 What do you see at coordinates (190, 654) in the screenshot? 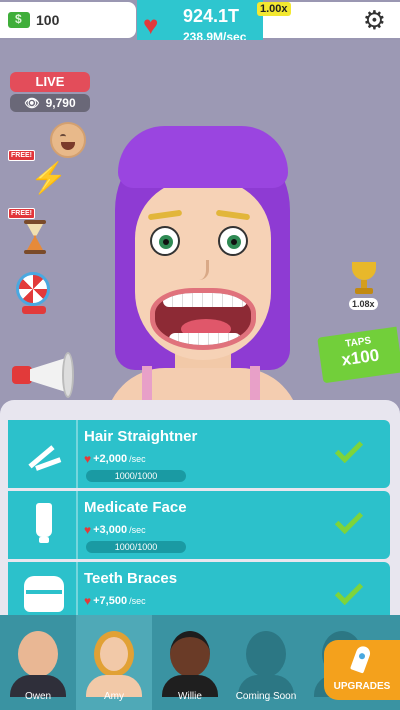
I see `willie-avatar` at bounding box center [190, 654].